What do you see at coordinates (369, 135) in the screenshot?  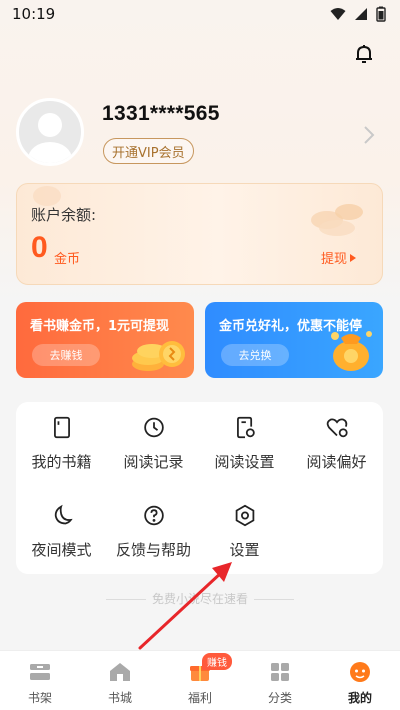 I see `chevron-right-icon` at bounding box center [369, 135].